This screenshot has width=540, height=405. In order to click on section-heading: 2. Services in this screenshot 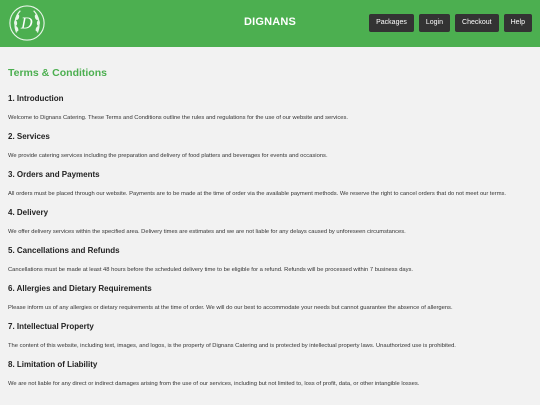, I will do `click(29, 136)`.